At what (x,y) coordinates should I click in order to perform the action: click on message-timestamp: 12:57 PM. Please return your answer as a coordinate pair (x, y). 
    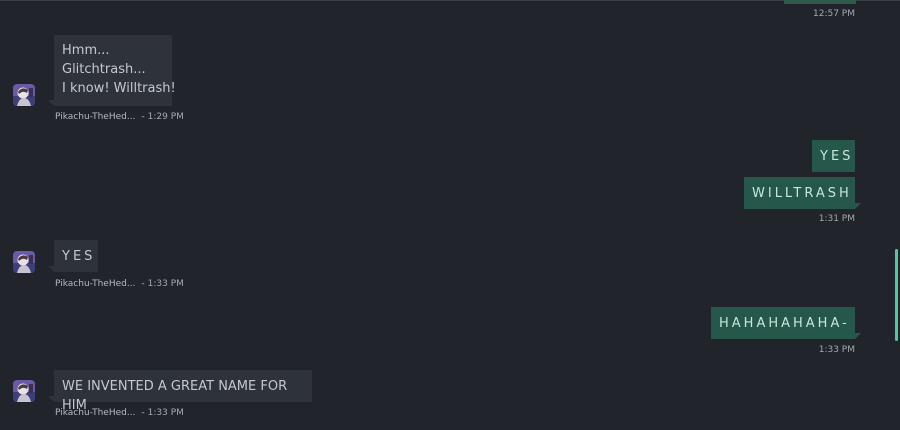
    Looking at the image, I should click on (834, 14).